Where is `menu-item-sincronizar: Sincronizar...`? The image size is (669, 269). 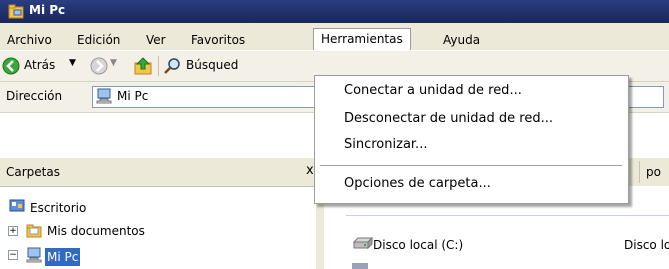 menu-item-sincronizar: Sincronizar... is located at coordinates (385, 144).